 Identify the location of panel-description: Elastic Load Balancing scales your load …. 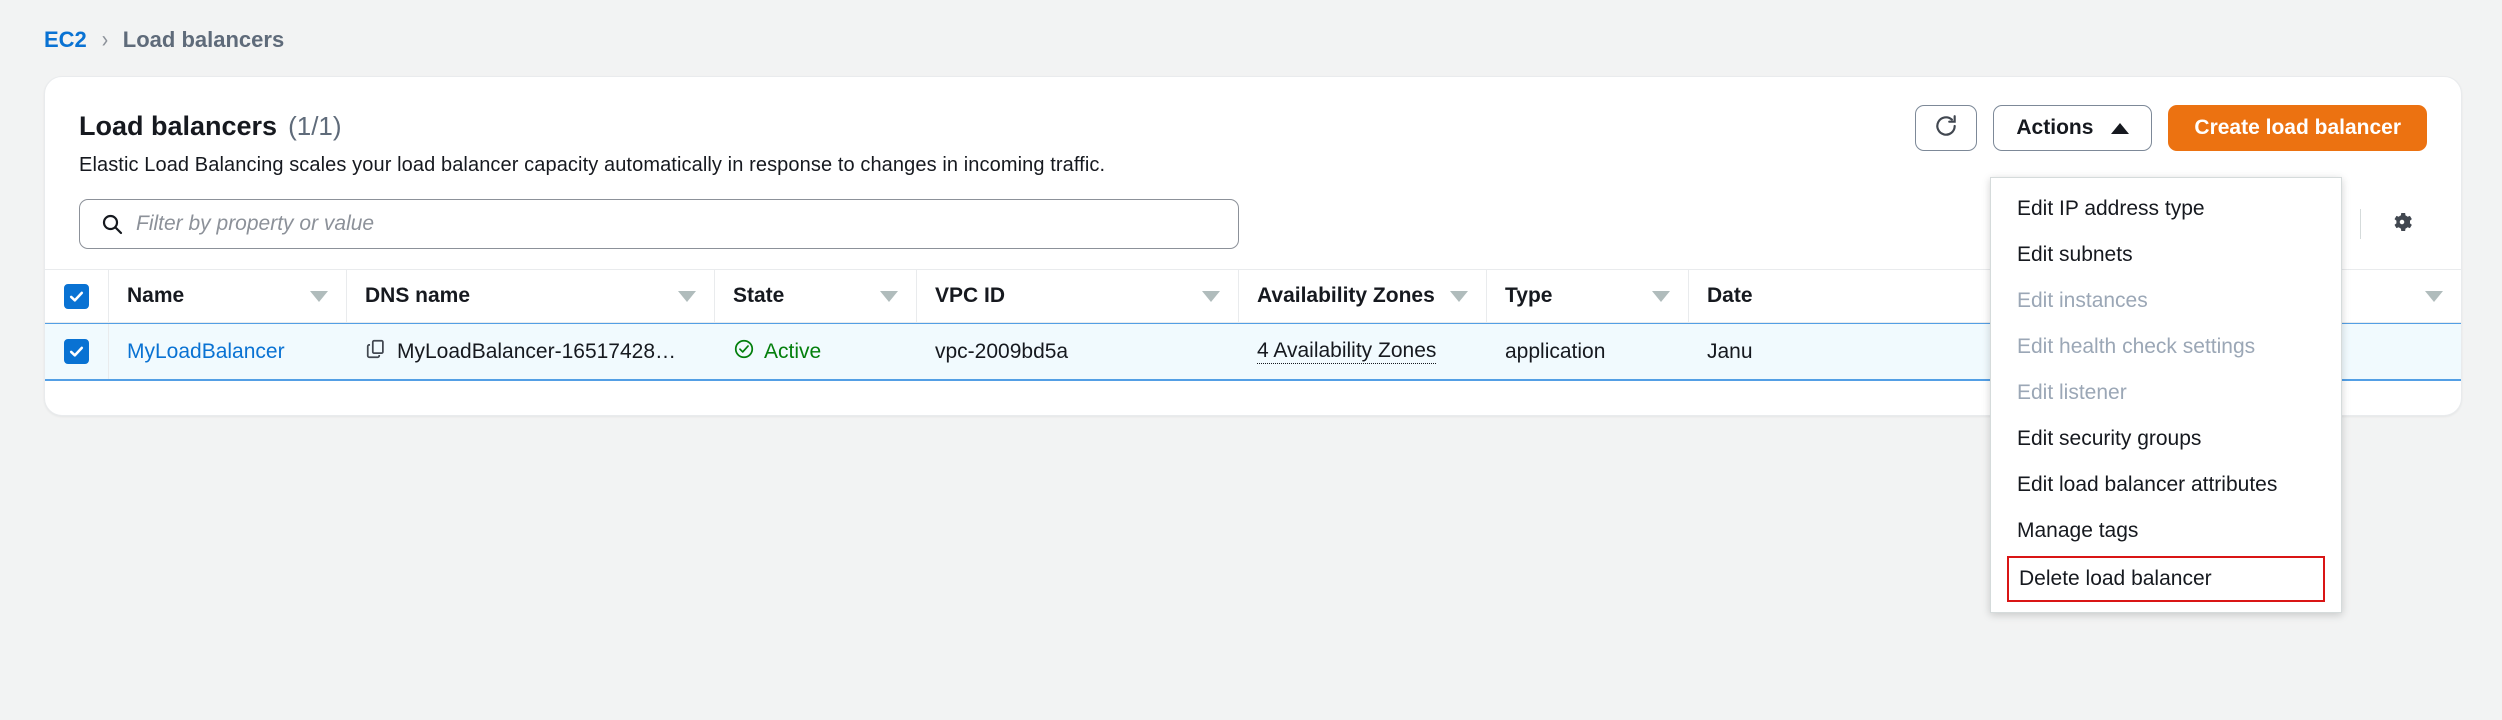
(592, 165).